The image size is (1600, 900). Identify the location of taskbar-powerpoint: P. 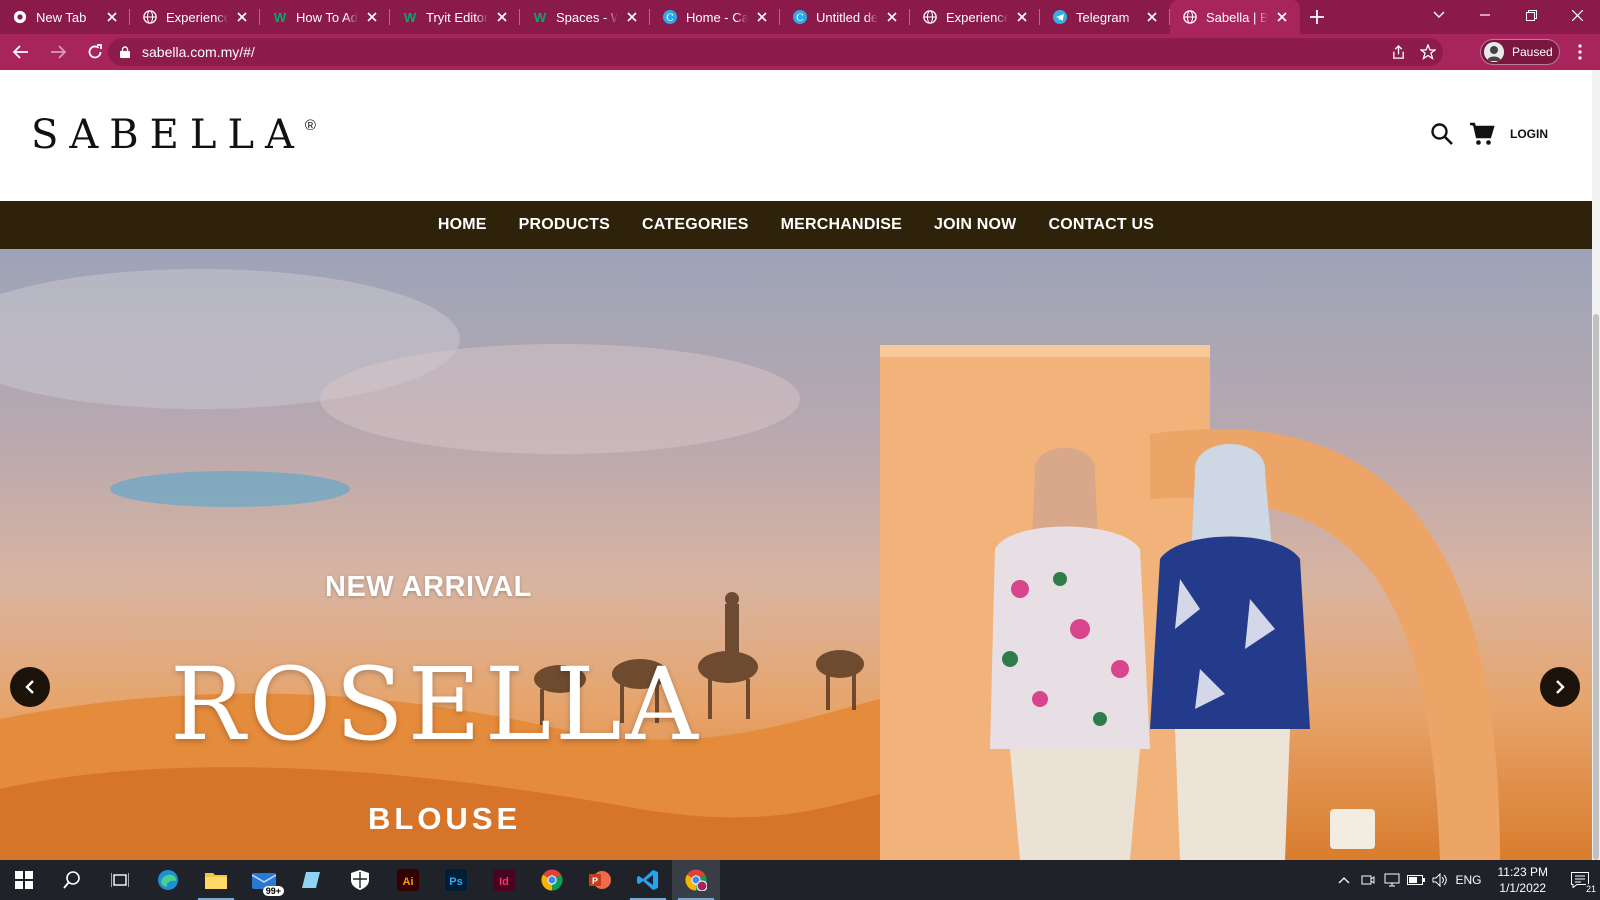
(600, 880).